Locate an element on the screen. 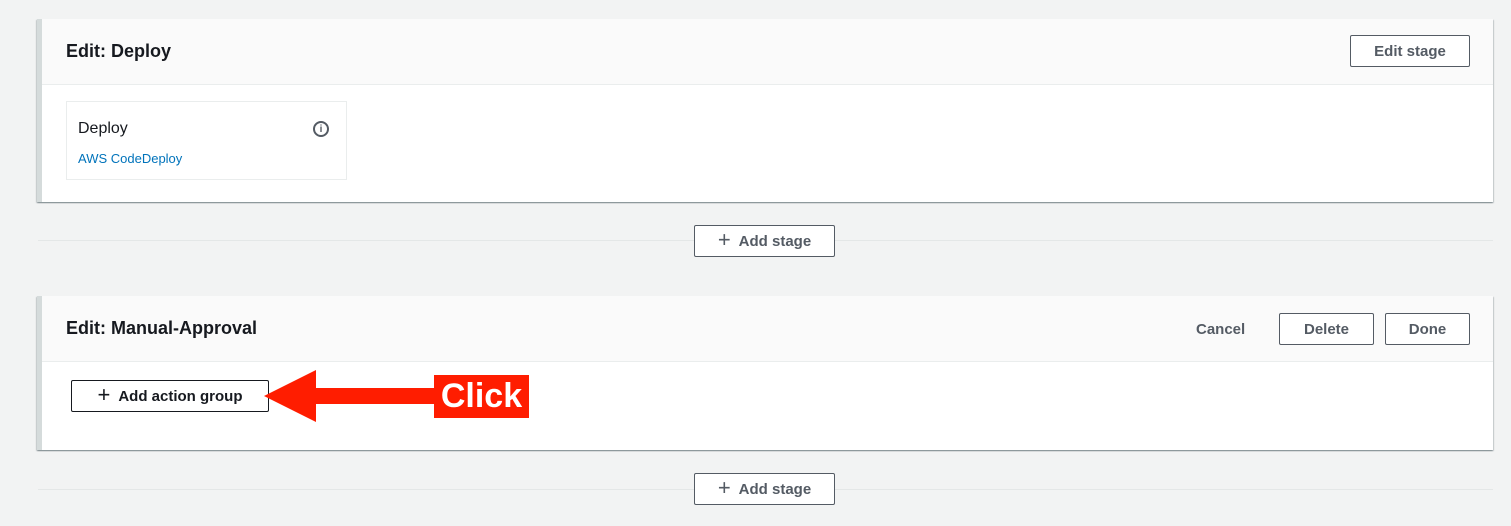  approval-stage-header: Edit: Manual-Approval Cancel Delete Done is located at coordinates (767, 329).